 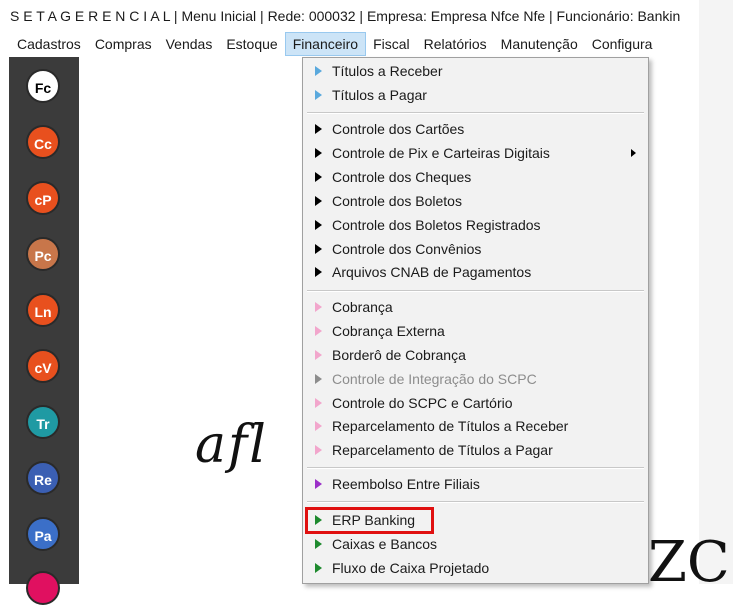 What do you see at coordinates (432, 272) in the screenshot?
I see `menu-item-label: Arquivos CNAB de Pagamentos` at bounding box center [432, 272].